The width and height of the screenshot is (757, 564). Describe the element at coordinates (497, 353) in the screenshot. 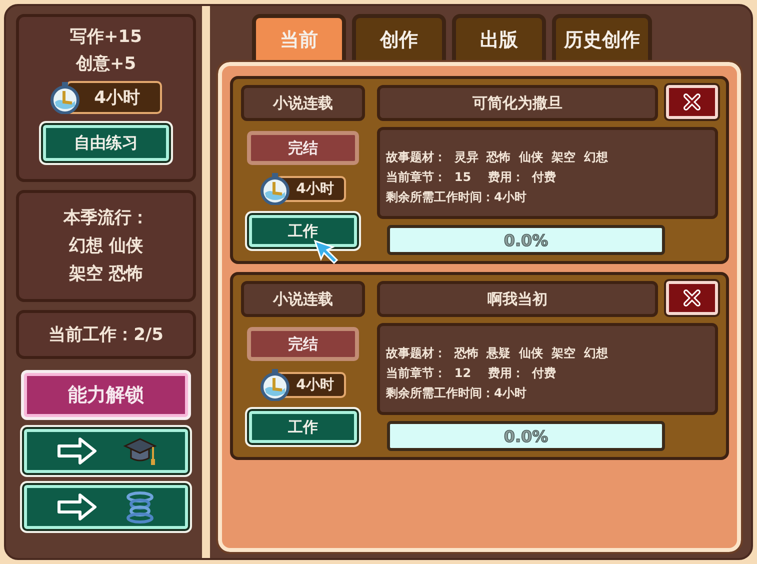

I see `genre-text: 故事题材： 恐怖 悬疑 仙侠 架空 幻想` at that location.